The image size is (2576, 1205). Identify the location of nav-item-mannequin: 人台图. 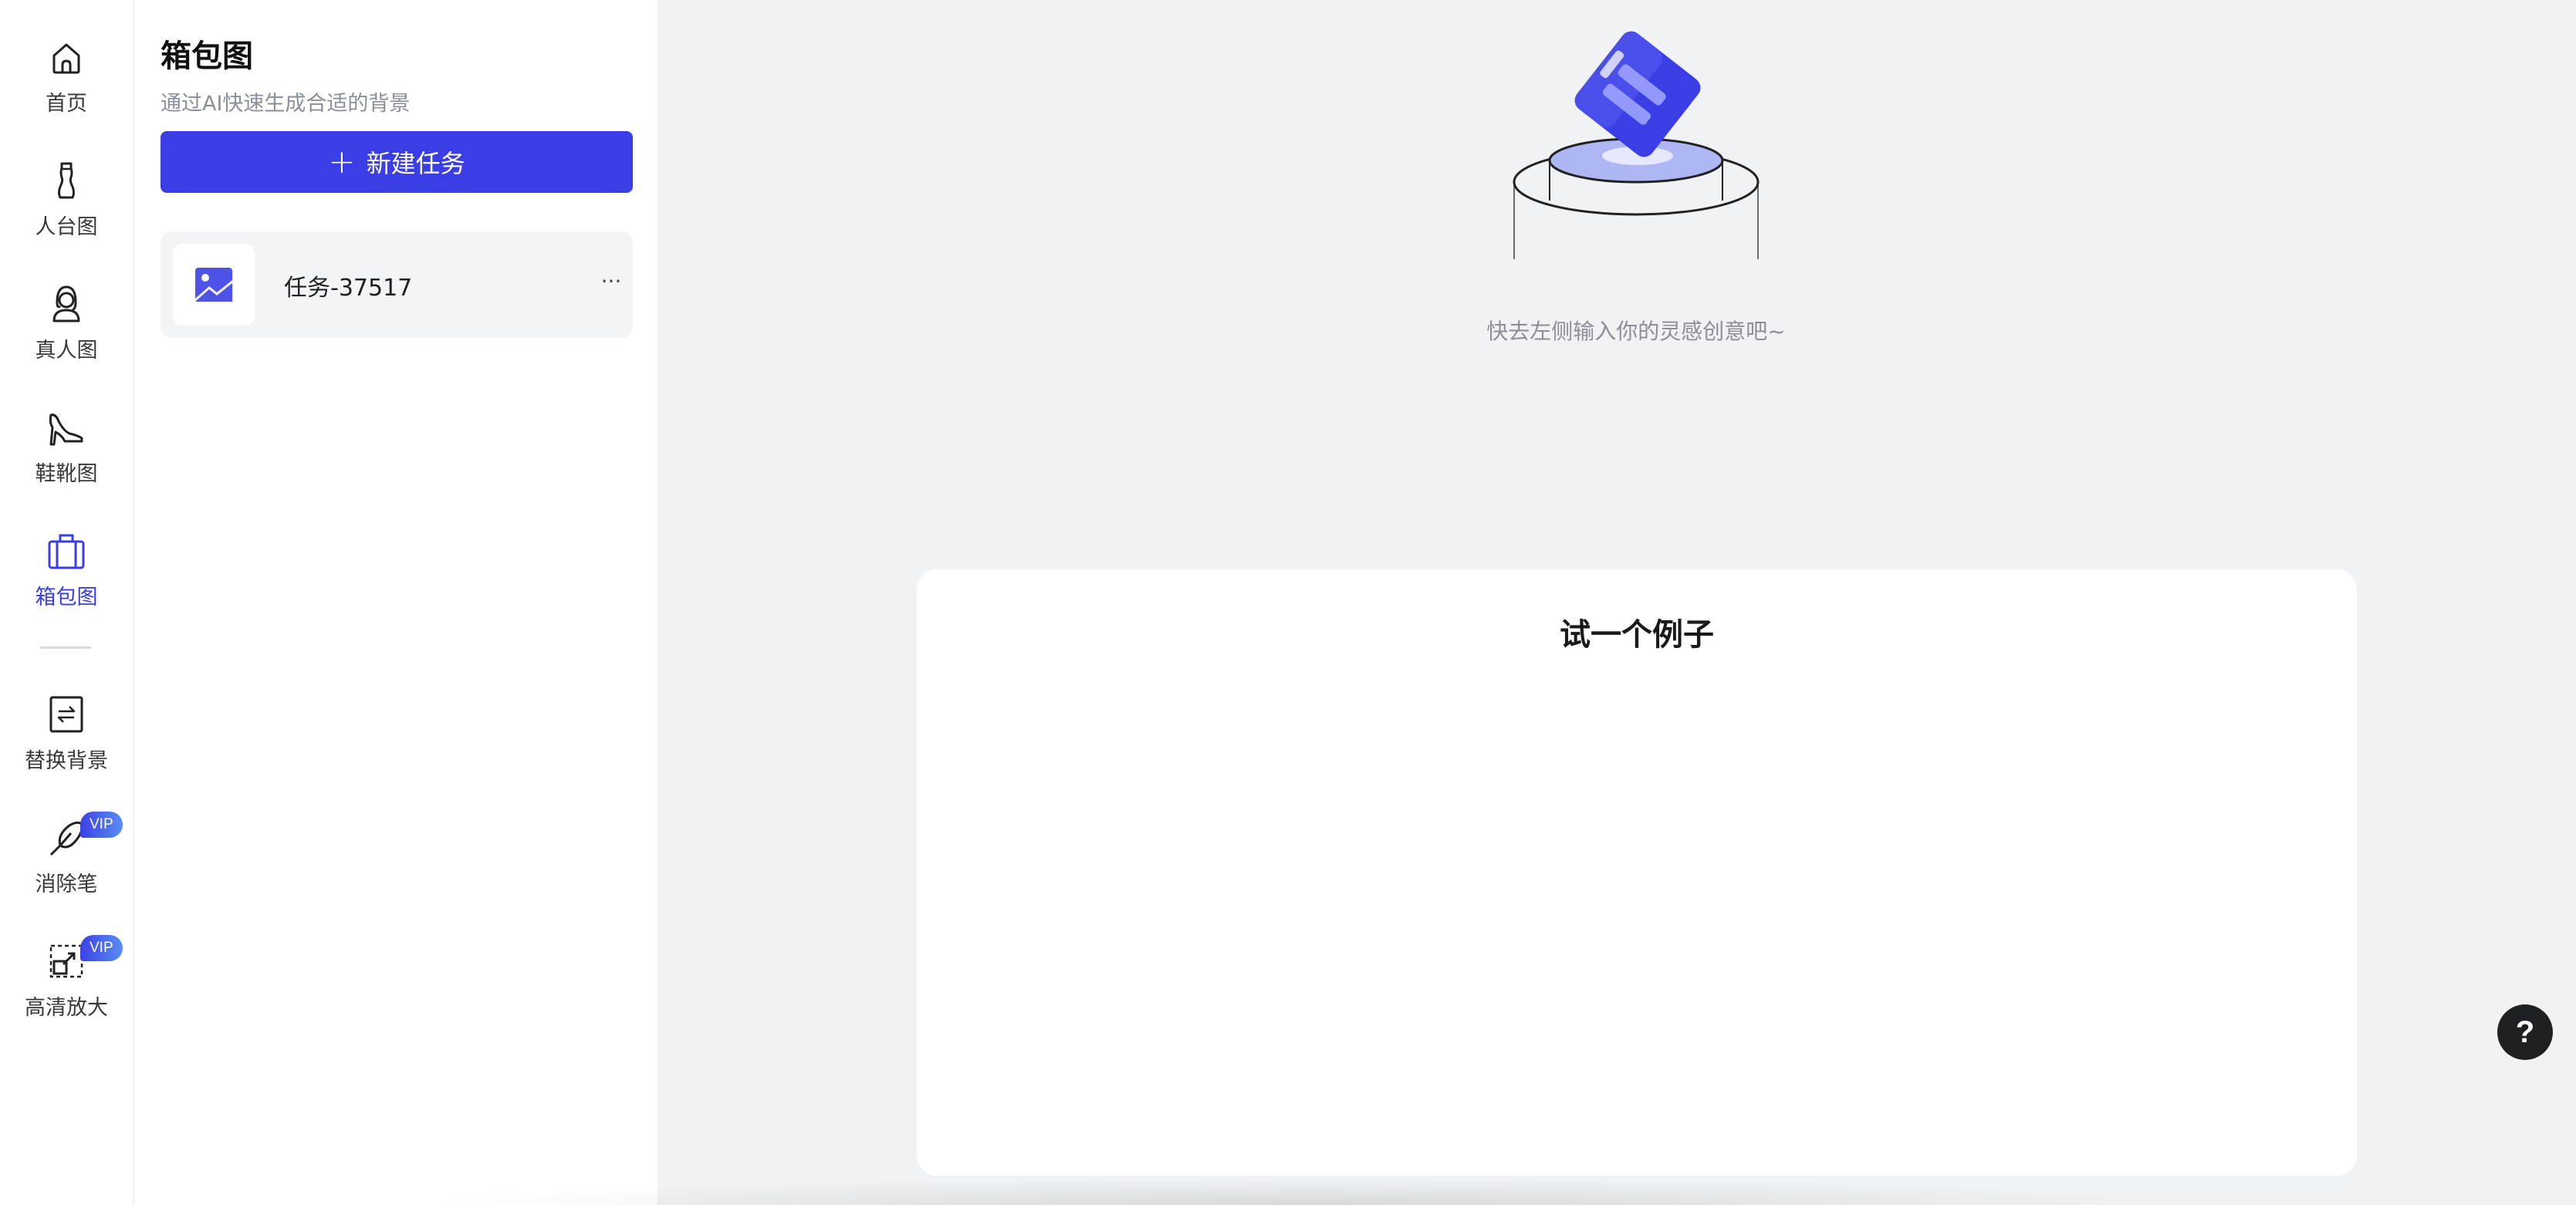
(66, 205).